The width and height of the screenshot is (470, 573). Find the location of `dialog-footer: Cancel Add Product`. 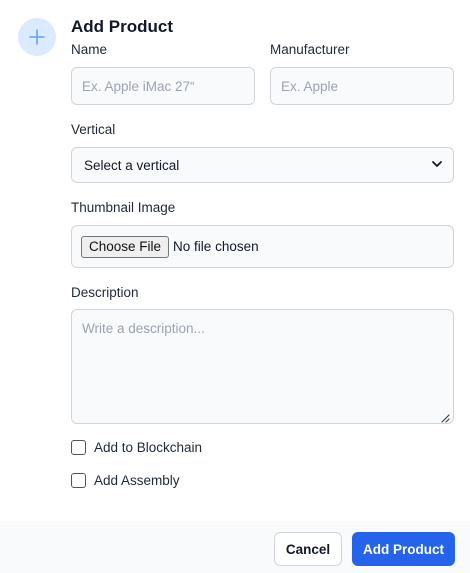

dialog-footer: Cancel Add Product is located at coordinates (235, 547).